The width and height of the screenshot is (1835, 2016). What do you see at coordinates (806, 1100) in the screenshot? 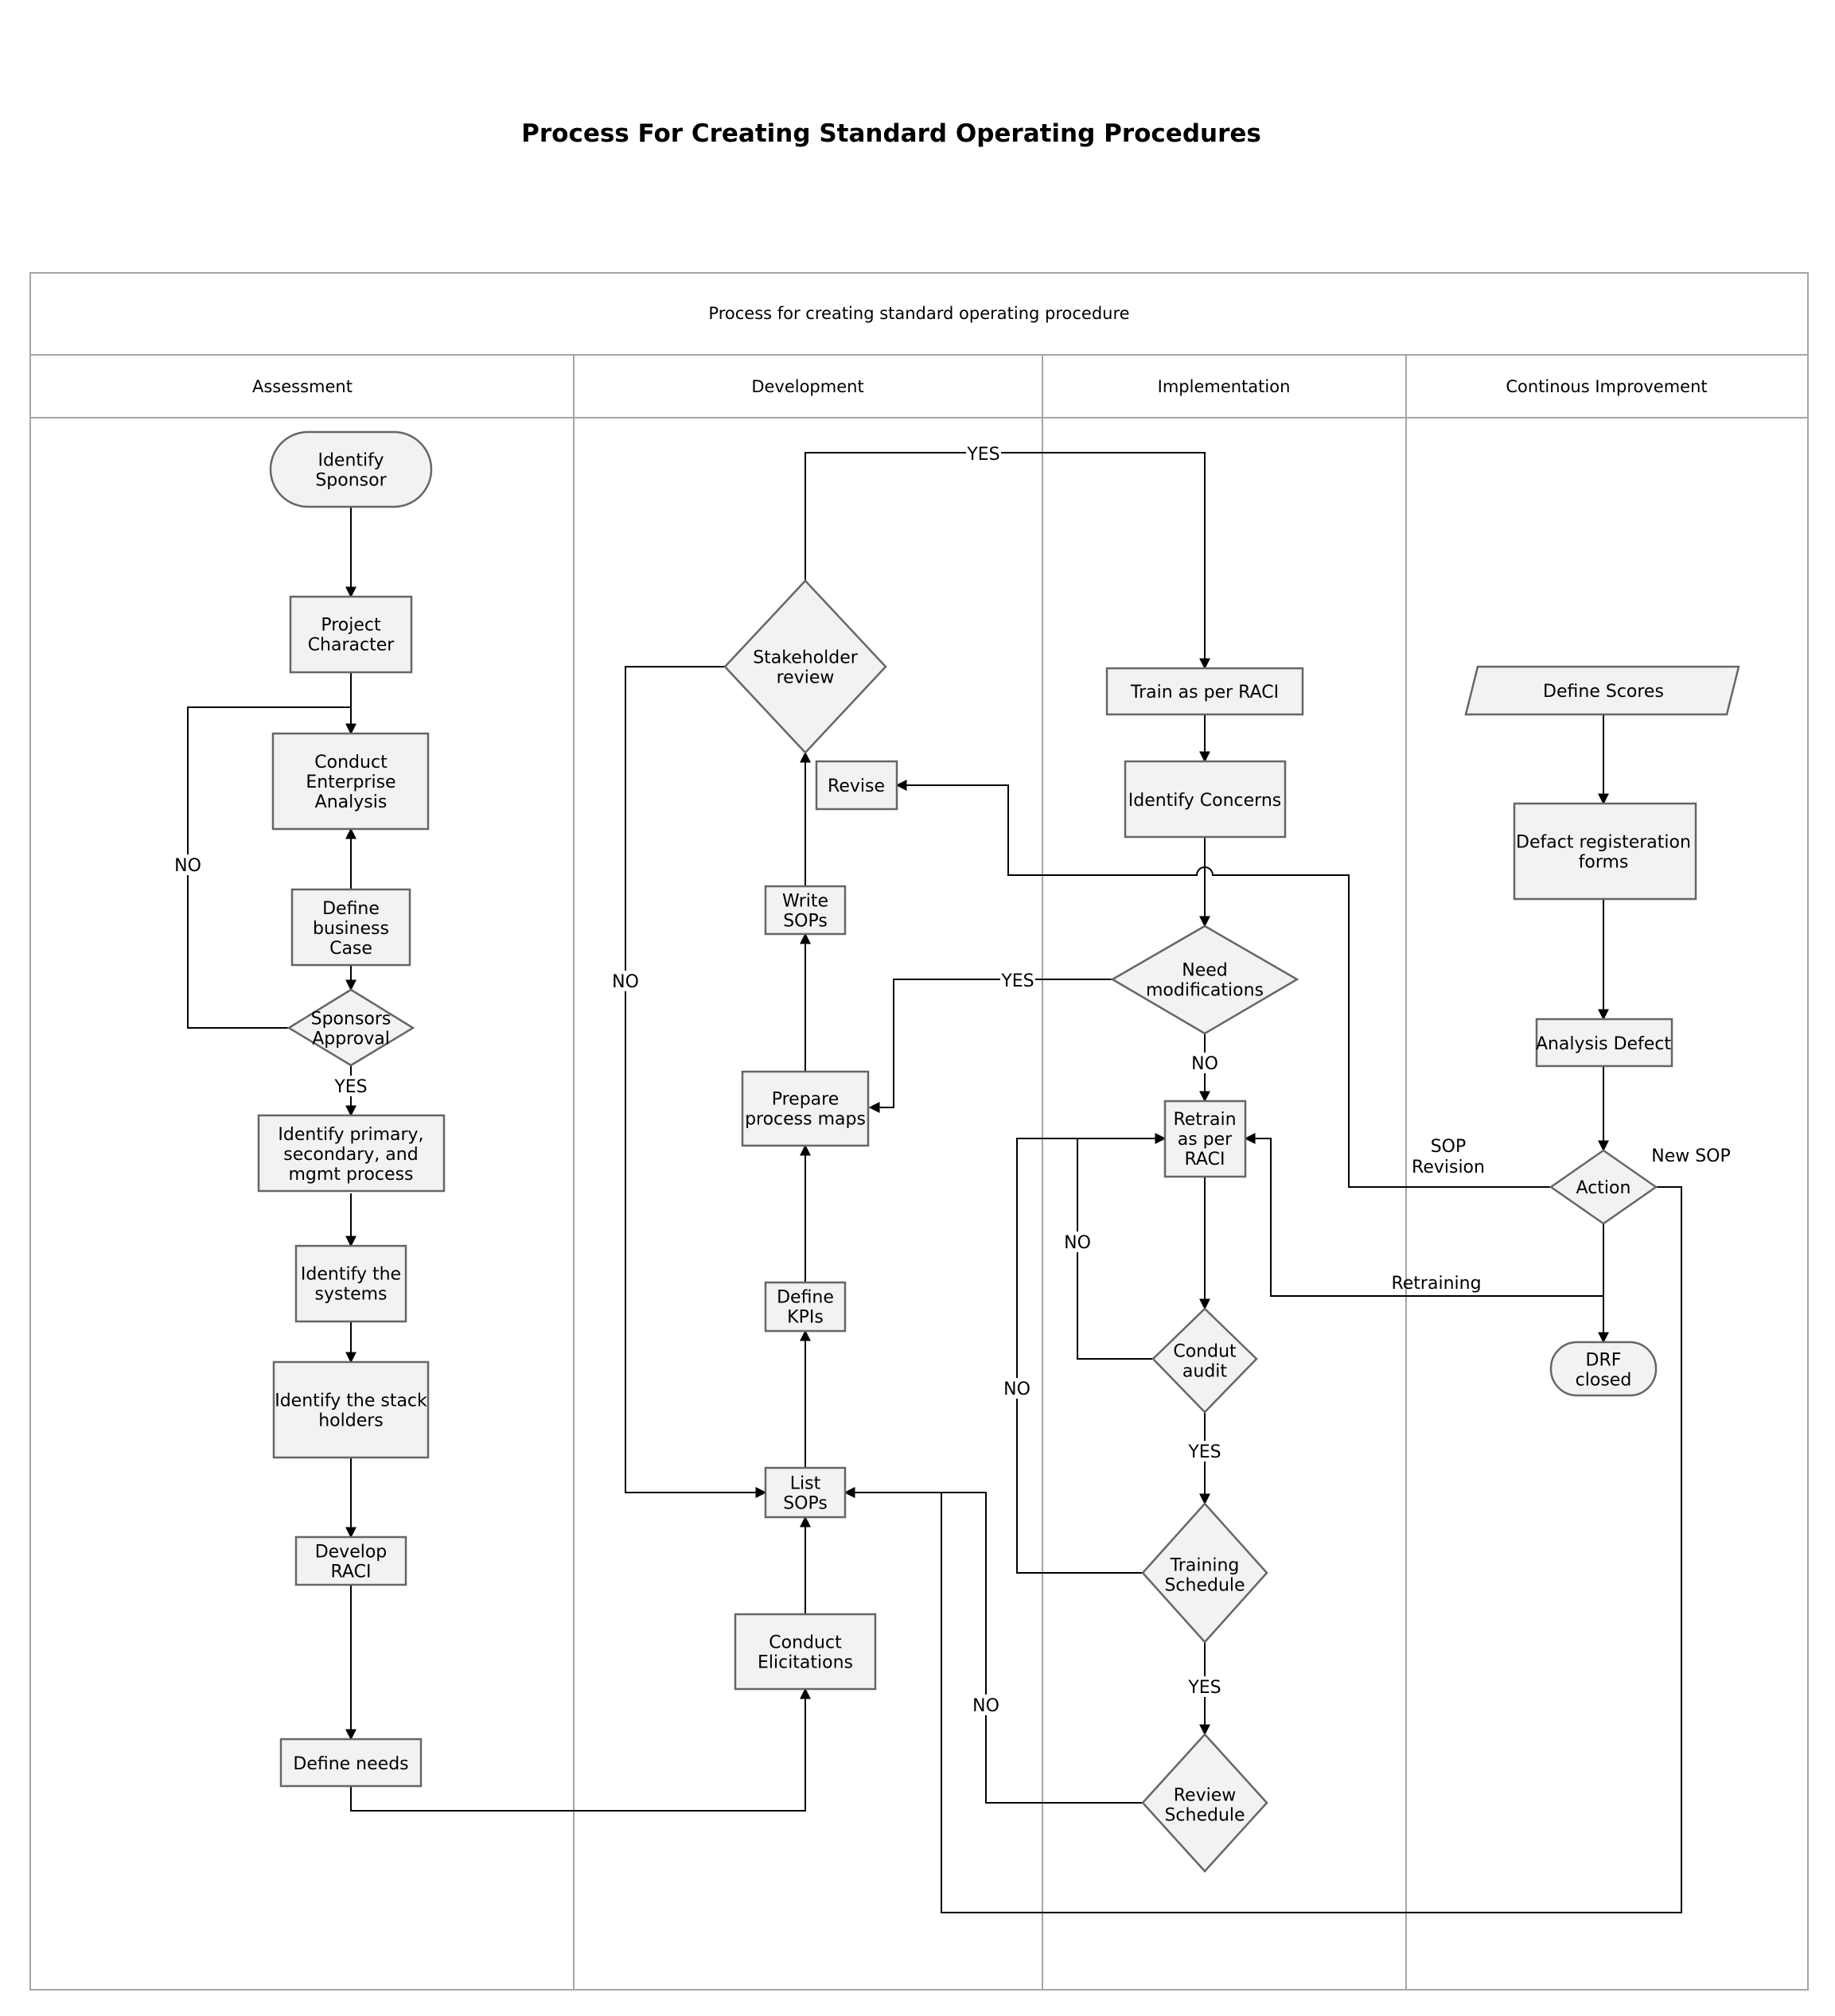
I see `node-label-line: Prepare` at bounding box center [806, 1100].